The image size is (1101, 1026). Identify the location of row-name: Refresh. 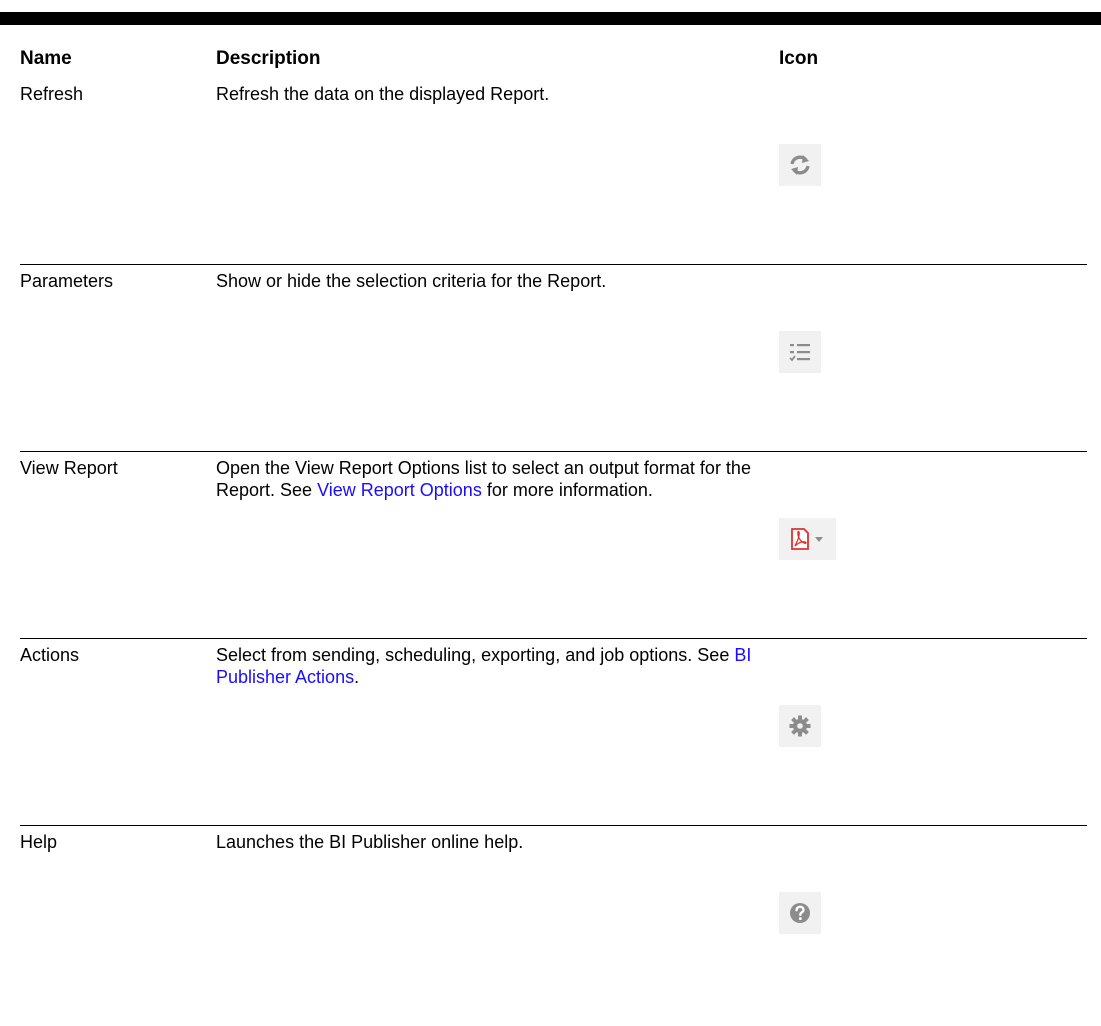
(52, 94).